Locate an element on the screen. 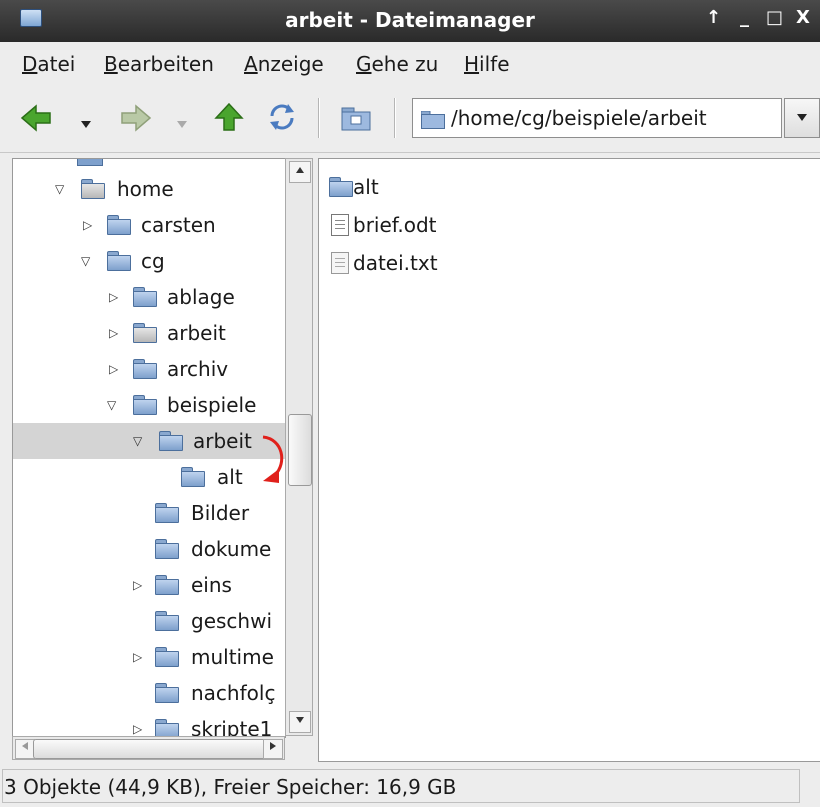 Image resolution: width=820 pixels, height=807 pixels. scroll-left-button is located at coordinates (25, 749).